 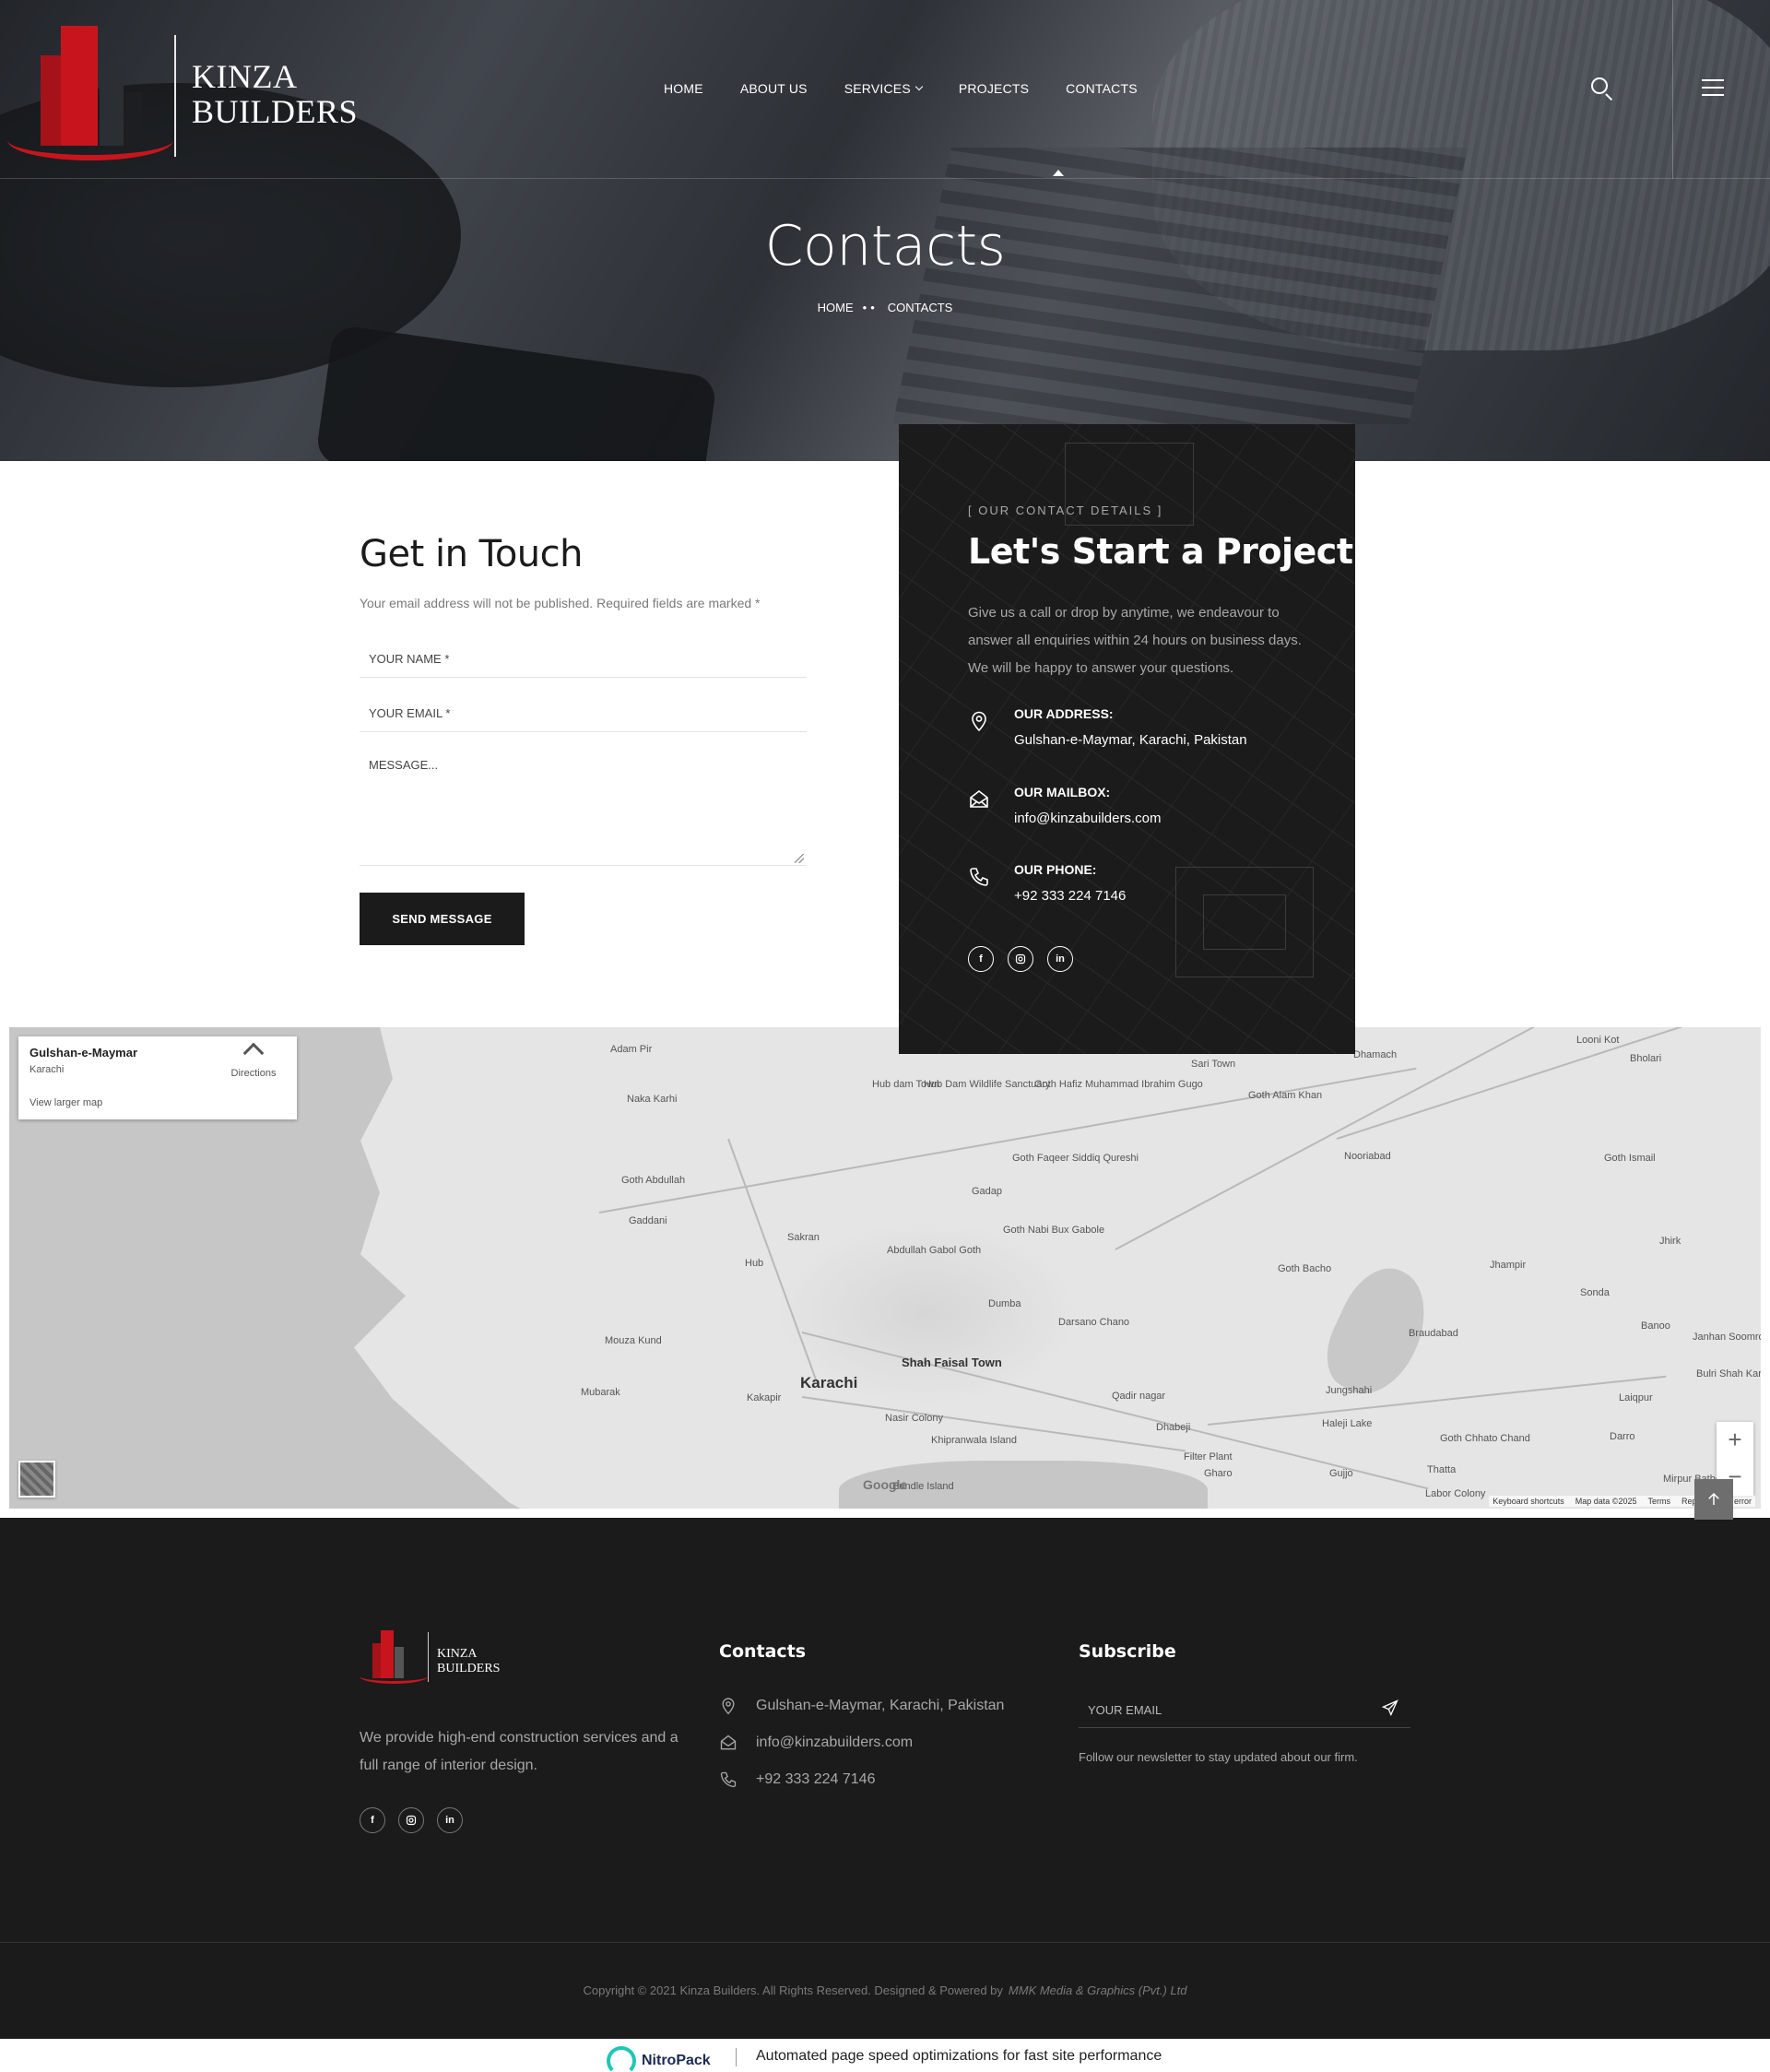 I want to click on view-larger-map-link: View larger map, so click(x=66, y=1102).